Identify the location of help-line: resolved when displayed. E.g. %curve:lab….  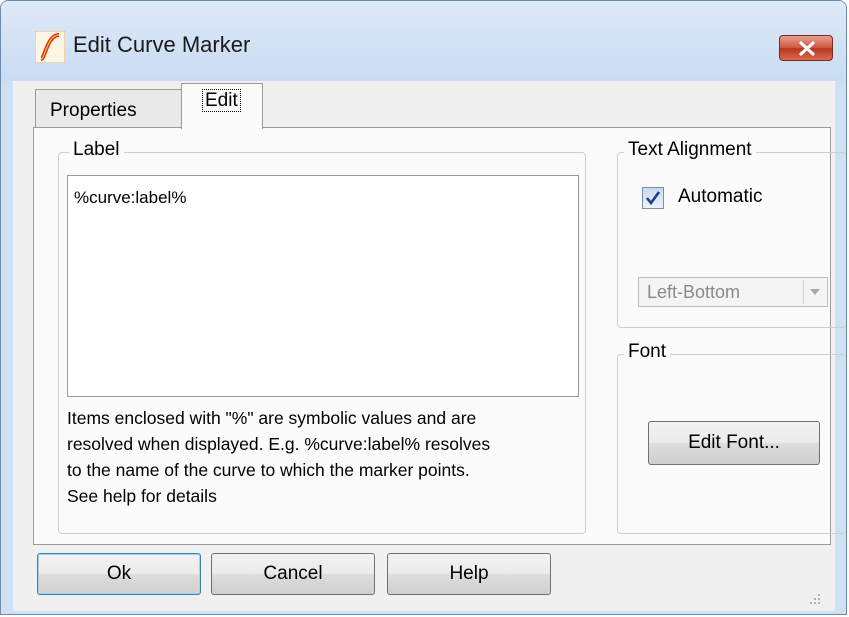
(279, 444).